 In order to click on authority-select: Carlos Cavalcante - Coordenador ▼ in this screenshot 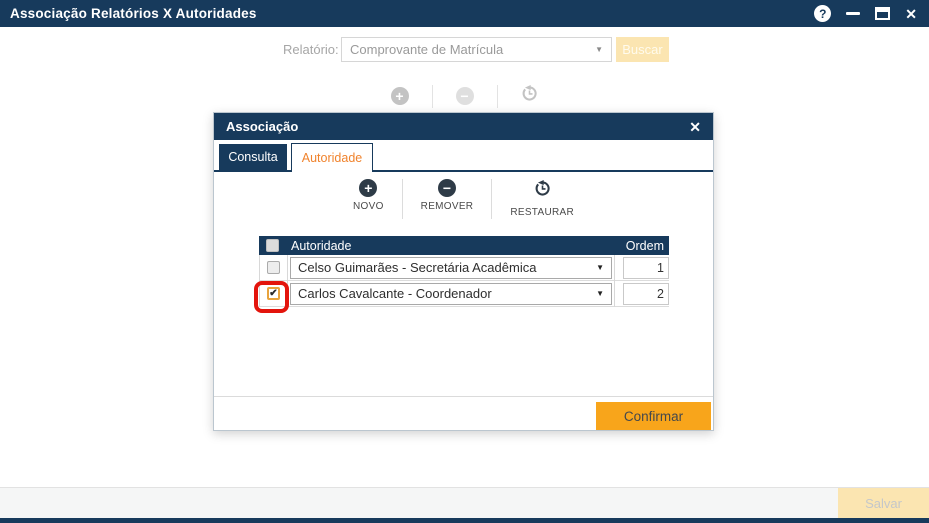, I will do `click(451, 293)`.